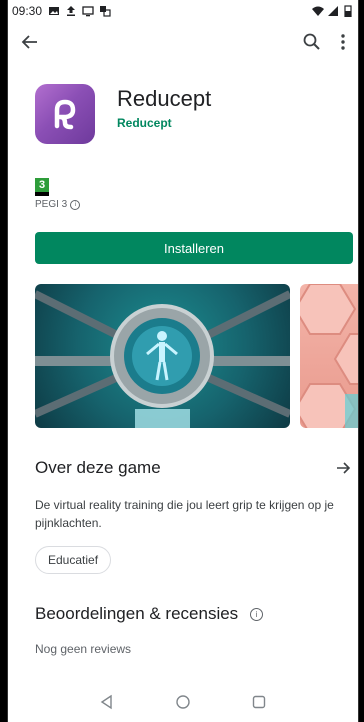 The width and height of the screenshot is (364, 722). What do you see at coordinates (194, 248) in the screenshot?
I see `install-button: Installeren` at bounding box center [194, 248].